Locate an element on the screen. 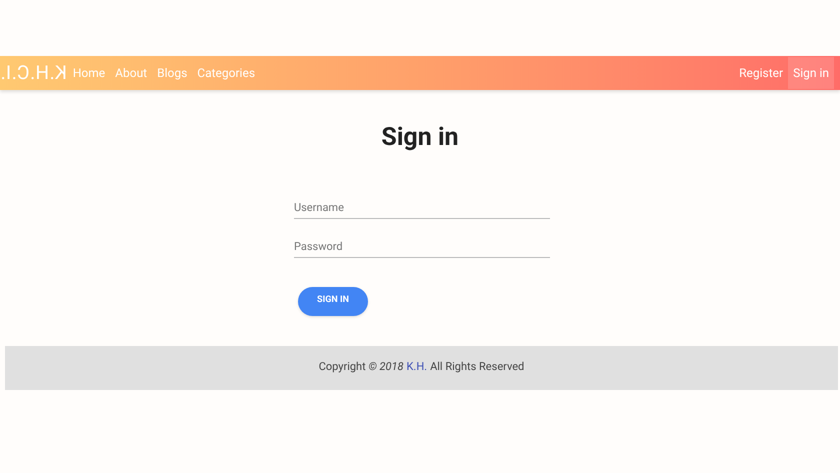 The image size is (840, 473). nav-link: About is located at coordinates (131, 73).